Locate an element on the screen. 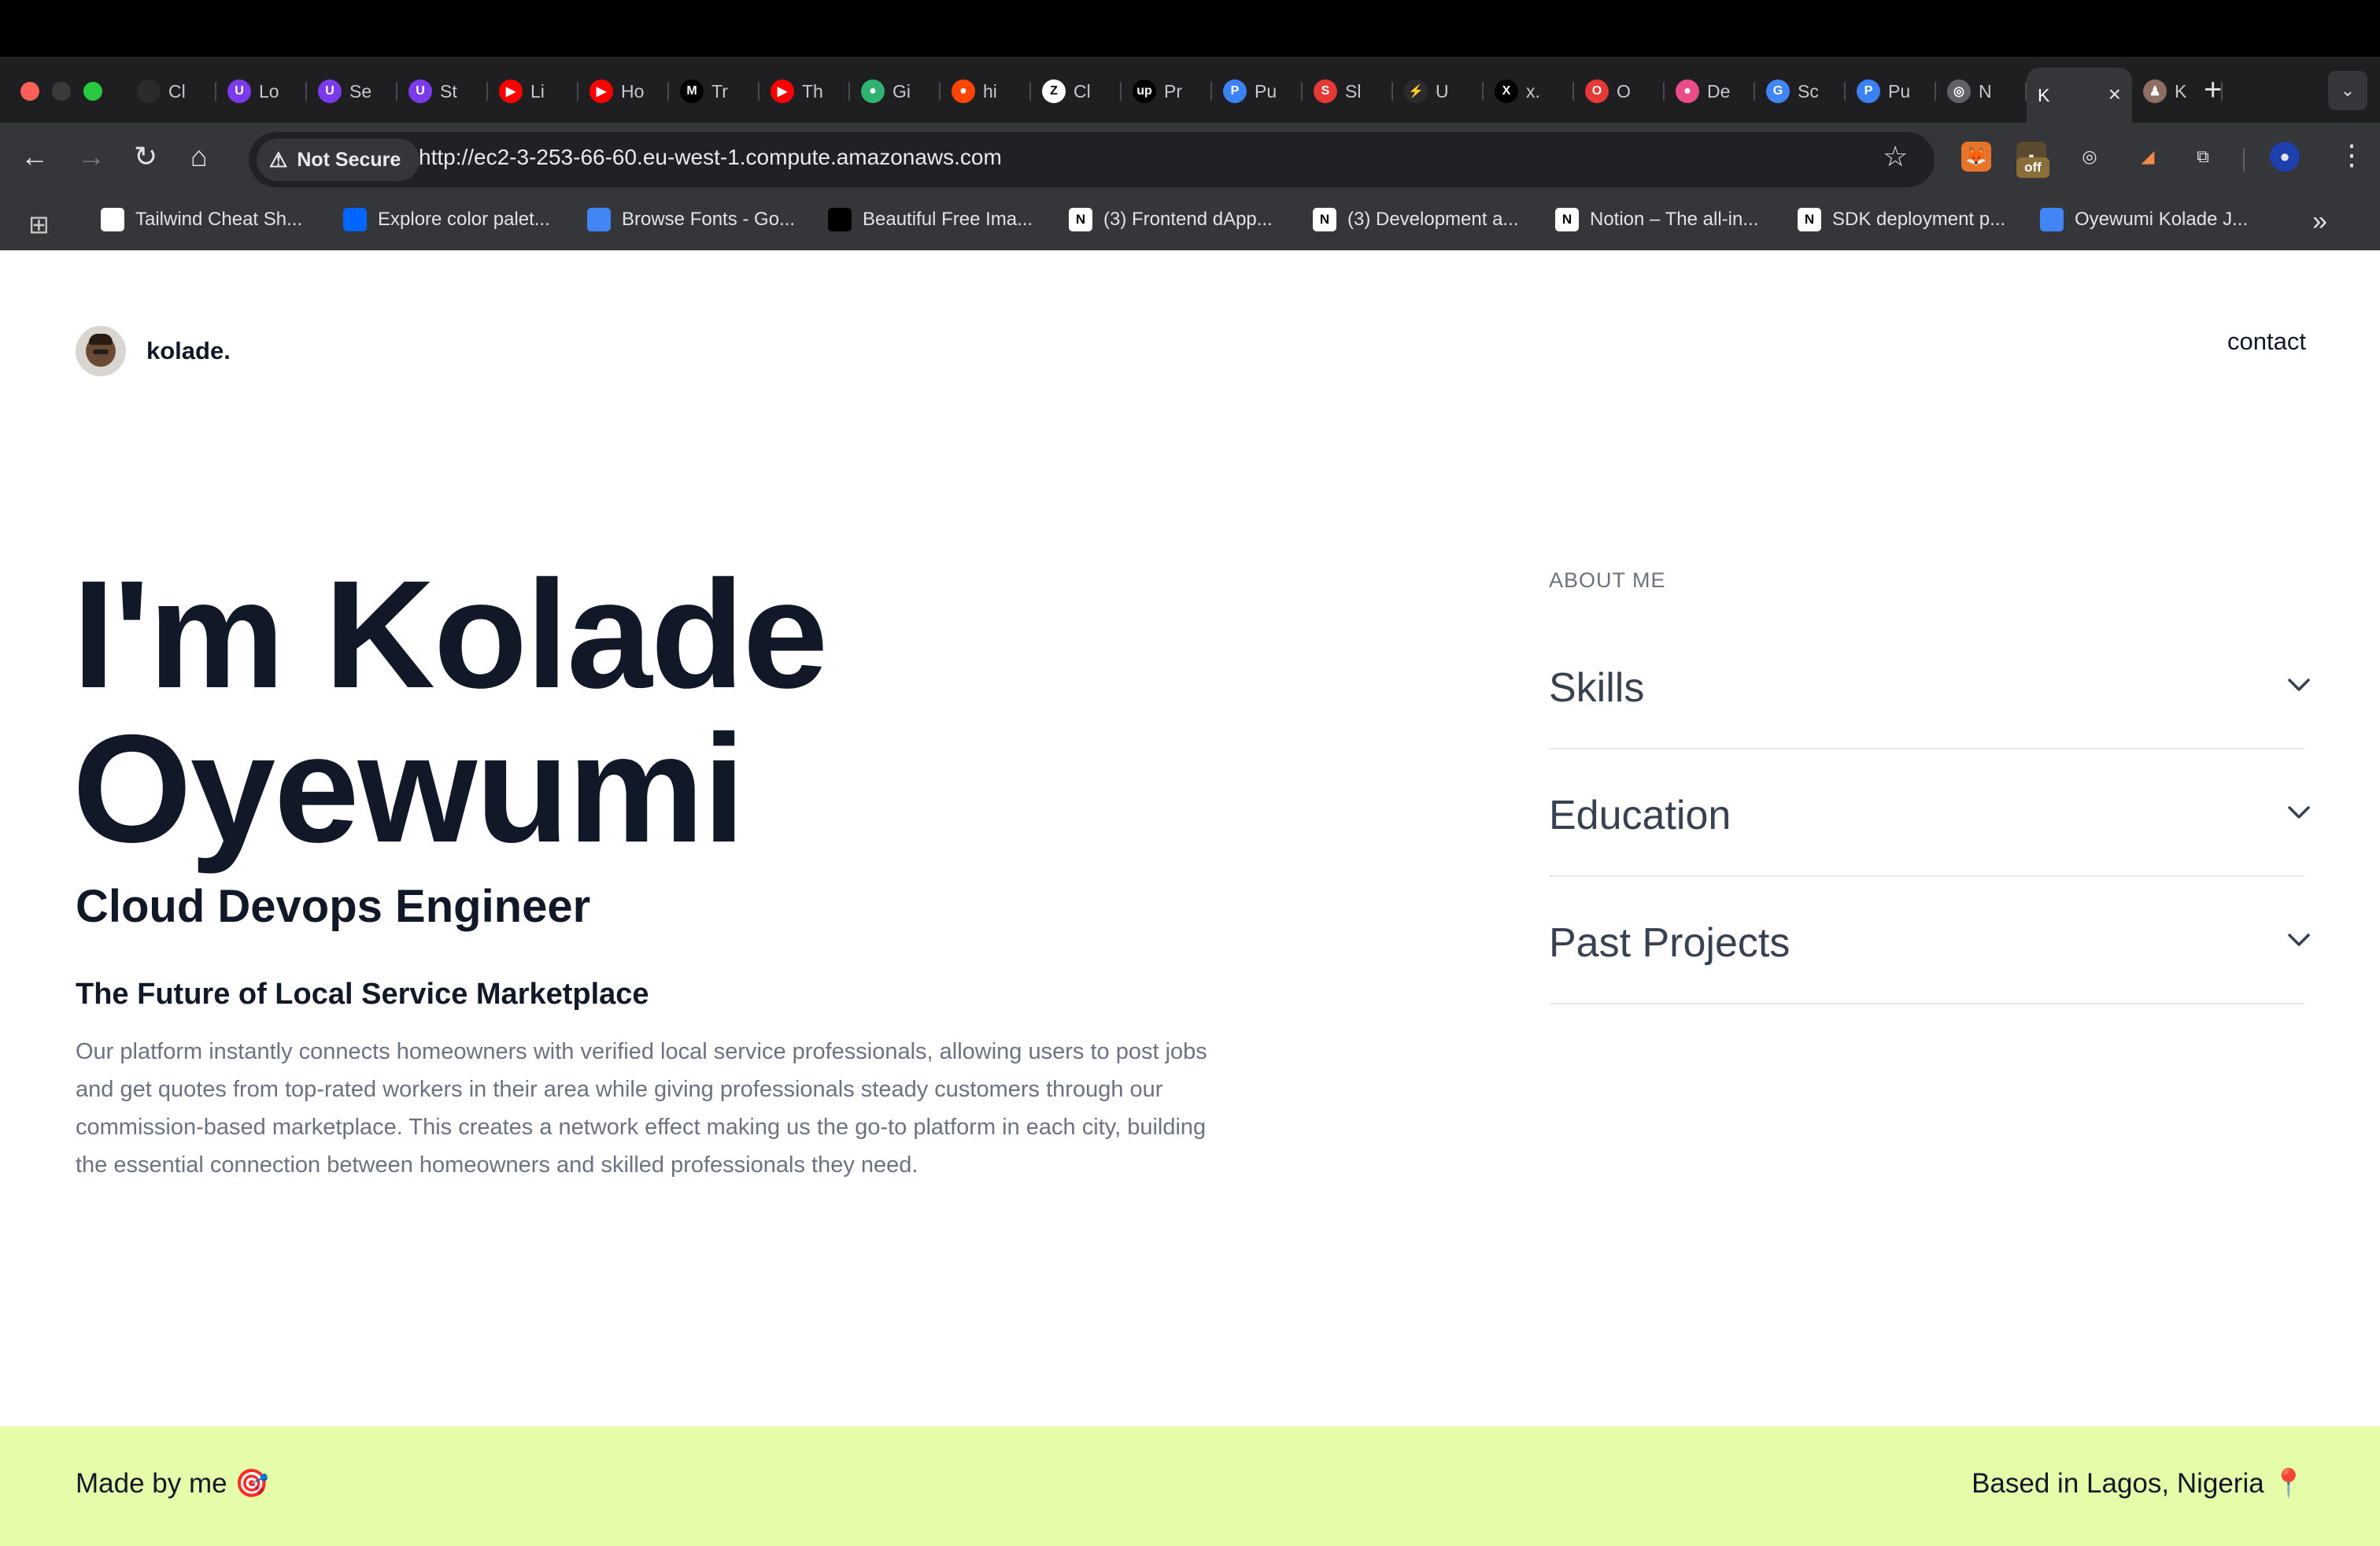 The image size is (2380, 1546). warning-icon: ⚠ is located at coordinates (278, 159).